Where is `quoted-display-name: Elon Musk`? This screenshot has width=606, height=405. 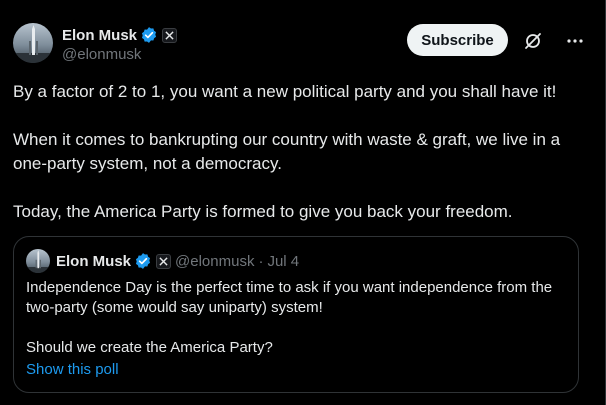
quoted-display-name: Elon Musk is located at coordinates (94, 261).